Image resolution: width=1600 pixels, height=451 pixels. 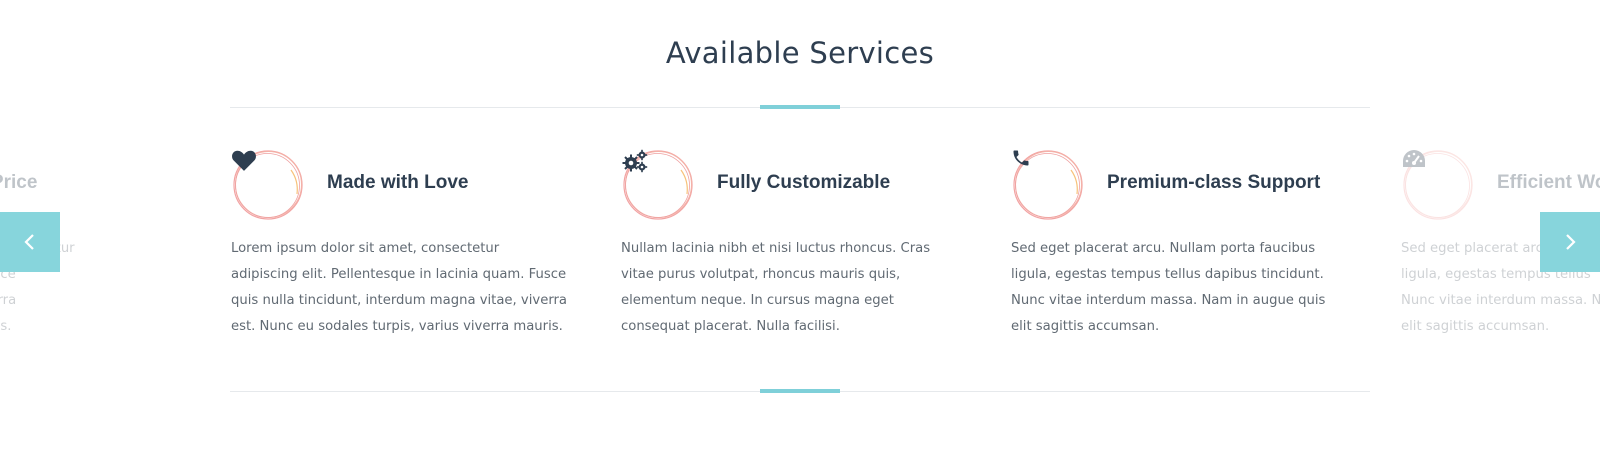 I want to click on service-title: Premium-class Support, so click(x=1214, y=182).